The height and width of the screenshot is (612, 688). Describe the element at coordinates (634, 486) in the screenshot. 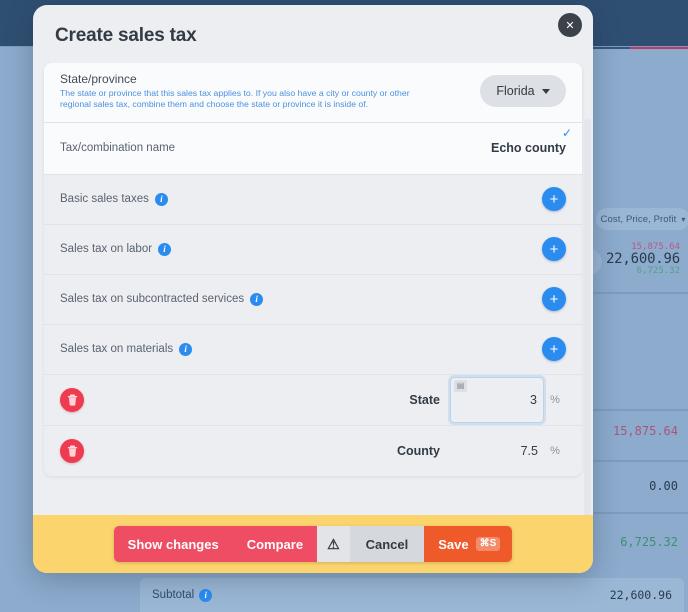

I see `background-amount-row: 0.00` at that location.